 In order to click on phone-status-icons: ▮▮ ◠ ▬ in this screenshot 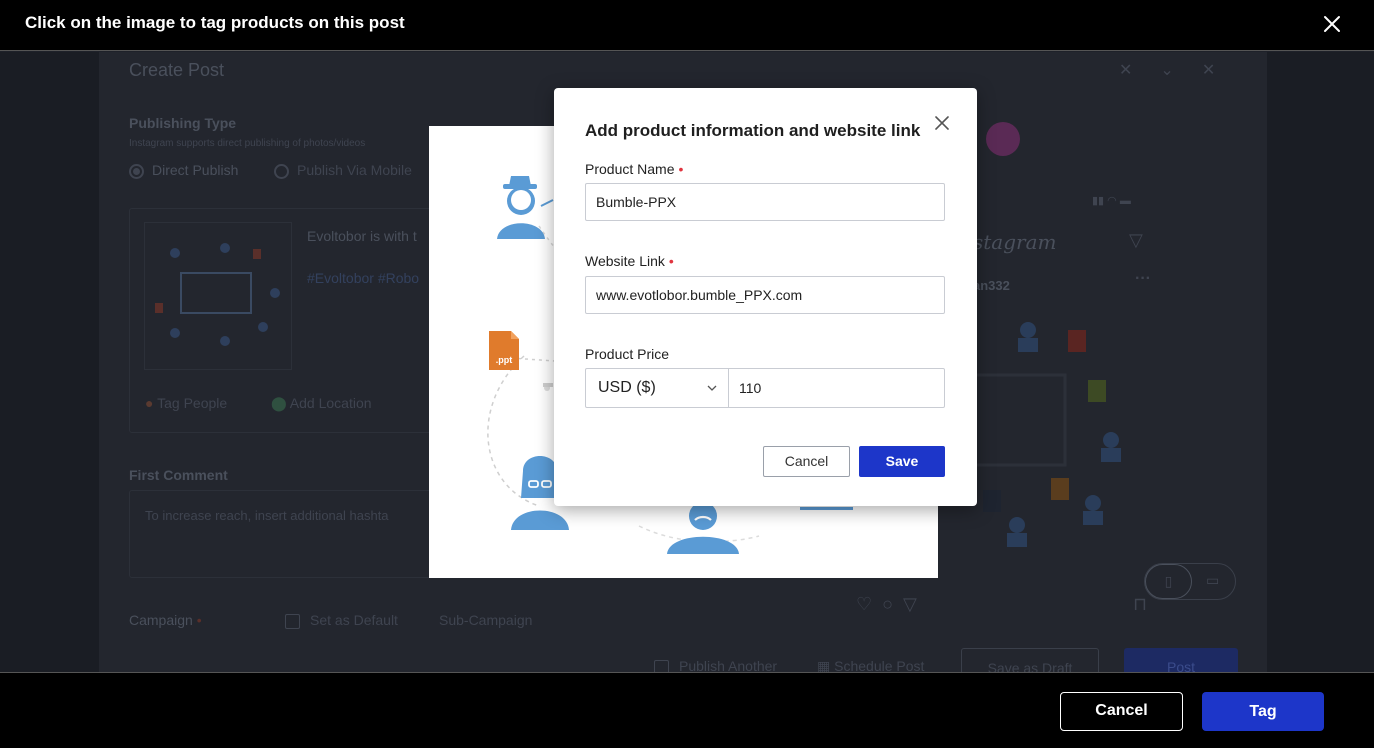, I will do `click(1111, 201)`.